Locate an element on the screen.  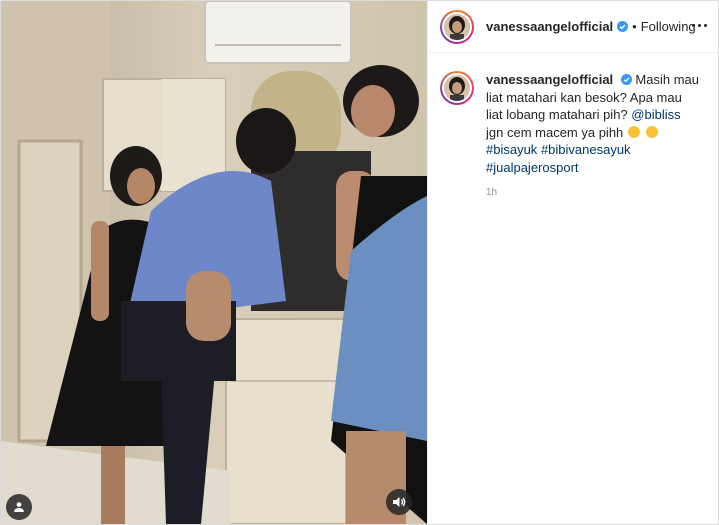
post-timestamp: 1h is located at coordinates (593, 193).